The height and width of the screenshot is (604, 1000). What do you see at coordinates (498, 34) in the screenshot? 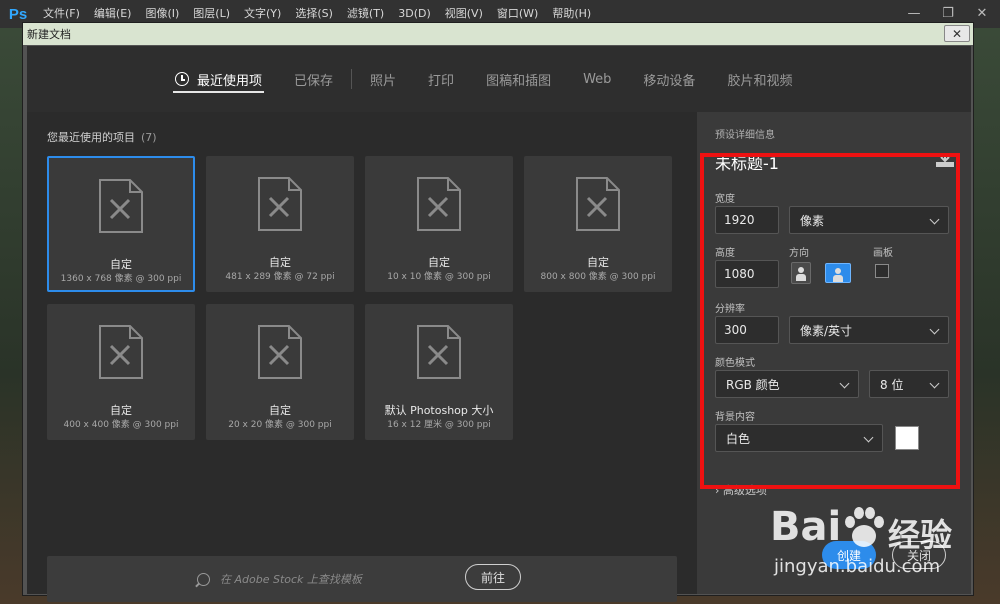
I see `dialog-titlebar: 新建文档 ✕` at bounding box center [498, 34].